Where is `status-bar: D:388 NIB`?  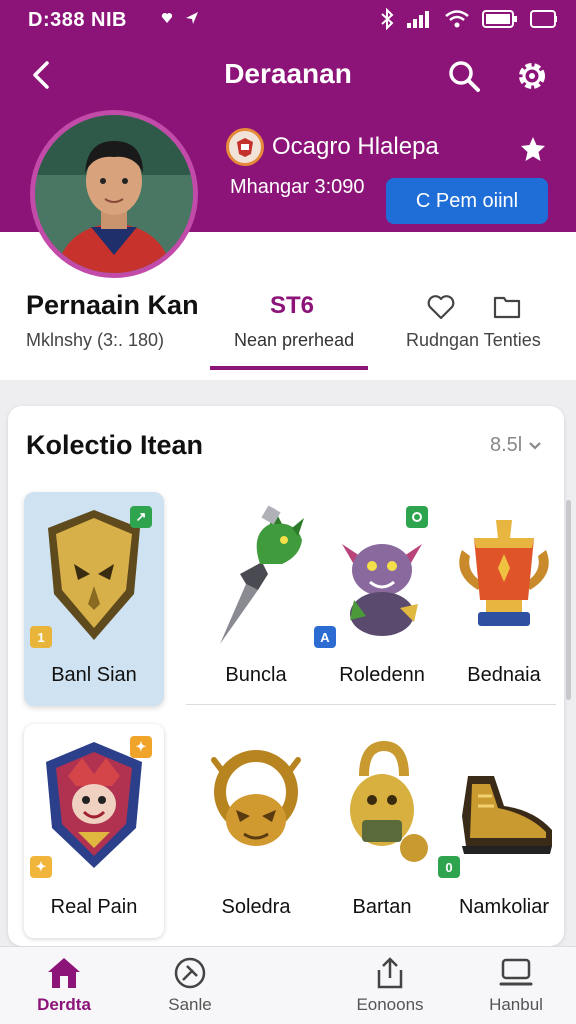
status-bar: D:388 NIB is located at coordinates (288, 20).